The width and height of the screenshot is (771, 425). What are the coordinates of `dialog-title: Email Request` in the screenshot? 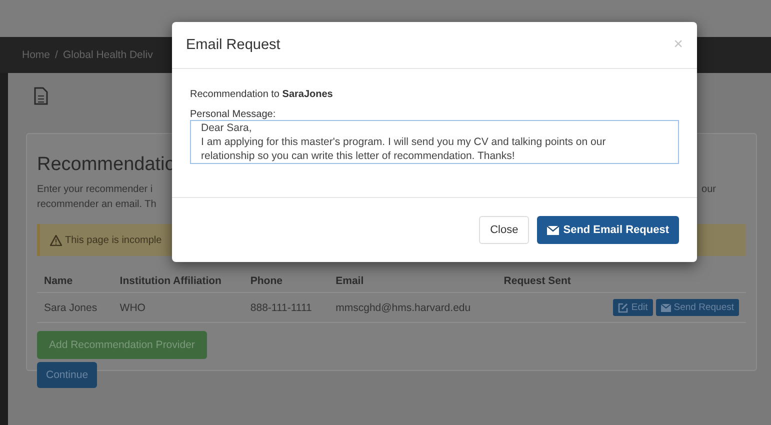 It's located at (233, 45).